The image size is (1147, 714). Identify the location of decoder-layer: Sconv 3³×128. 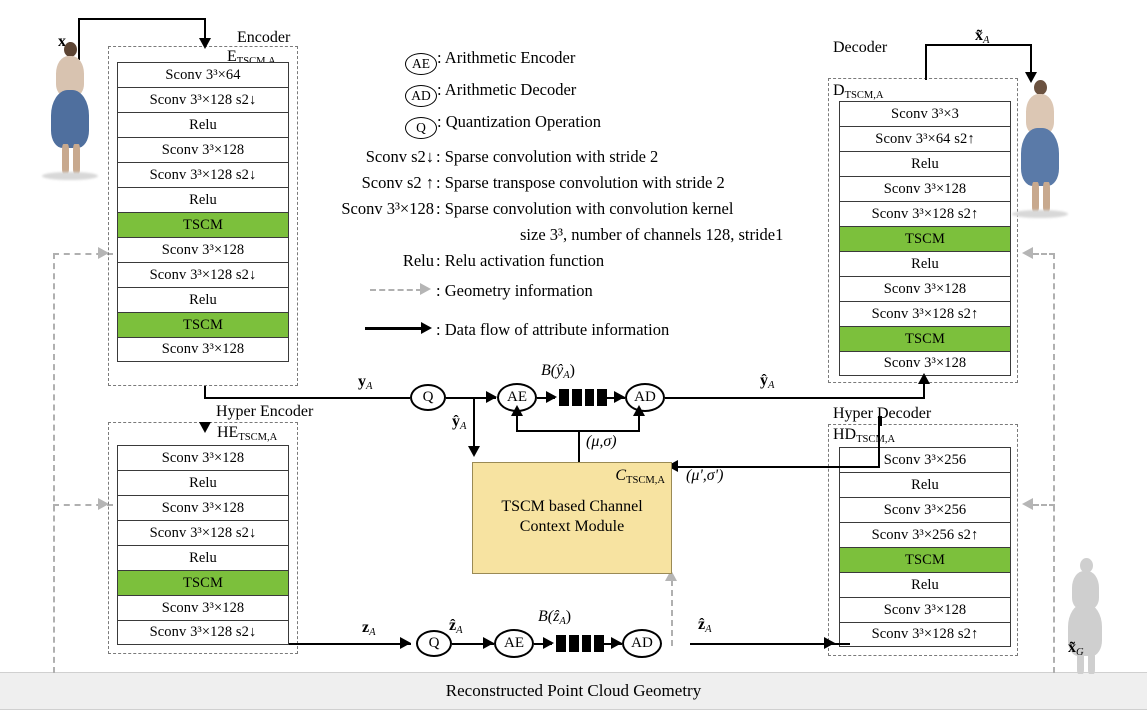
(925, 188).